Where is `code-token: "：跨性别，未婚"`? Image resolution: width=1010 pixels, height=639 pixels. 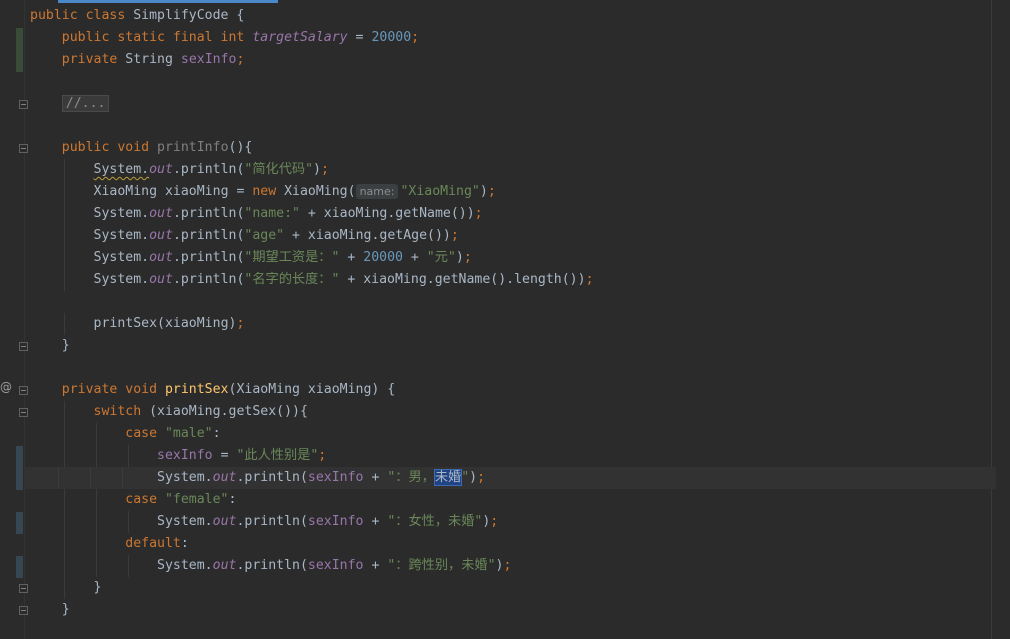 code-token: "：跨性别，未婚" is located at coordinates (441, 565).